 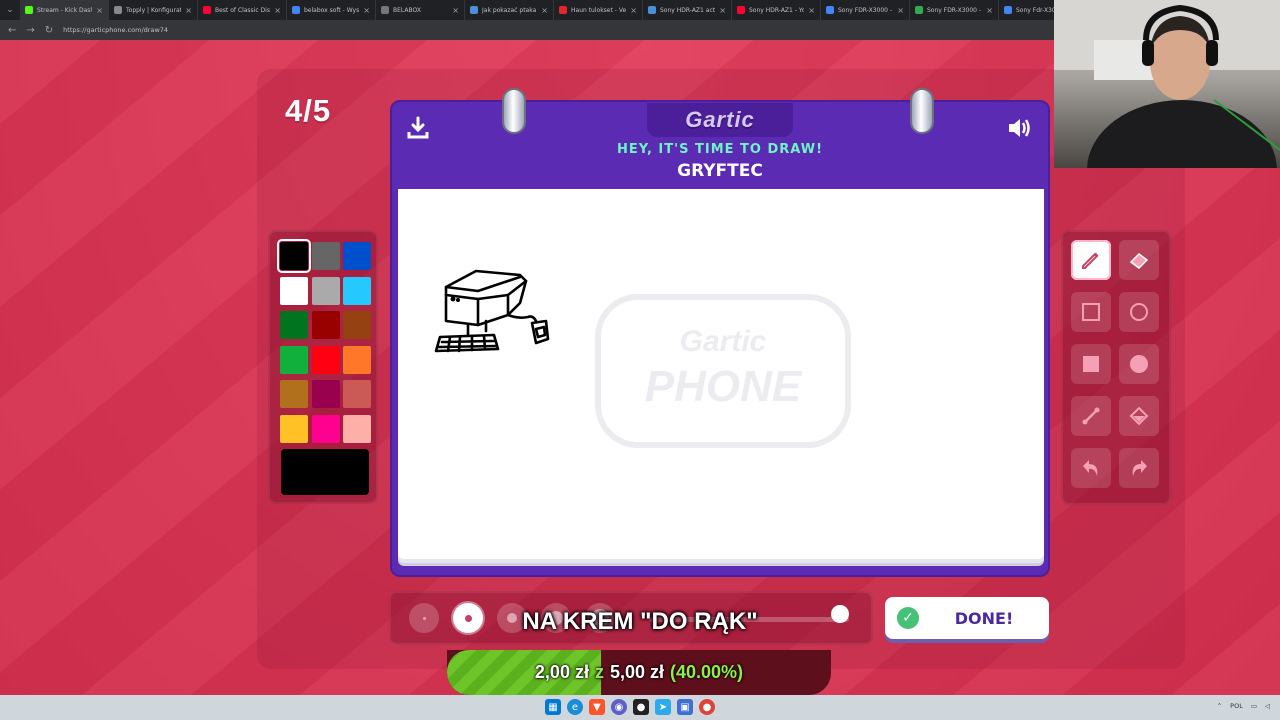 I want to click on back-icon: ←, so click(x=12, y=30).